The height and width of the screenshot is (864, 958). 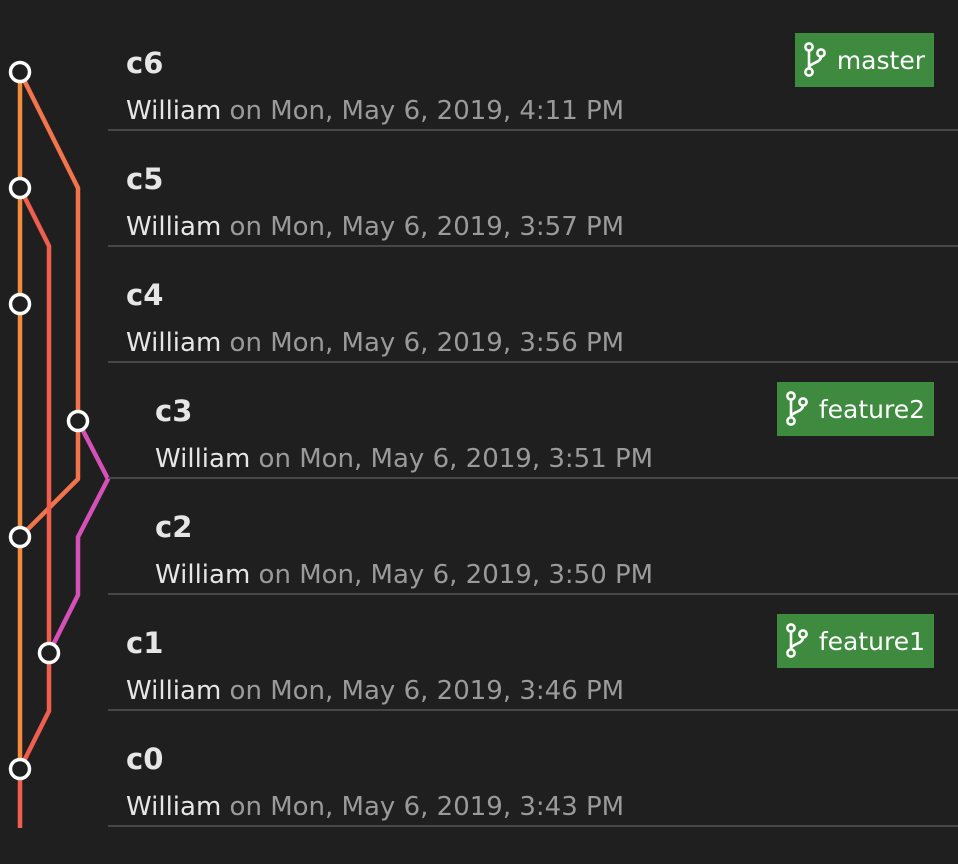 I want to click on commit-title: c4, so click(x=145, y=295).